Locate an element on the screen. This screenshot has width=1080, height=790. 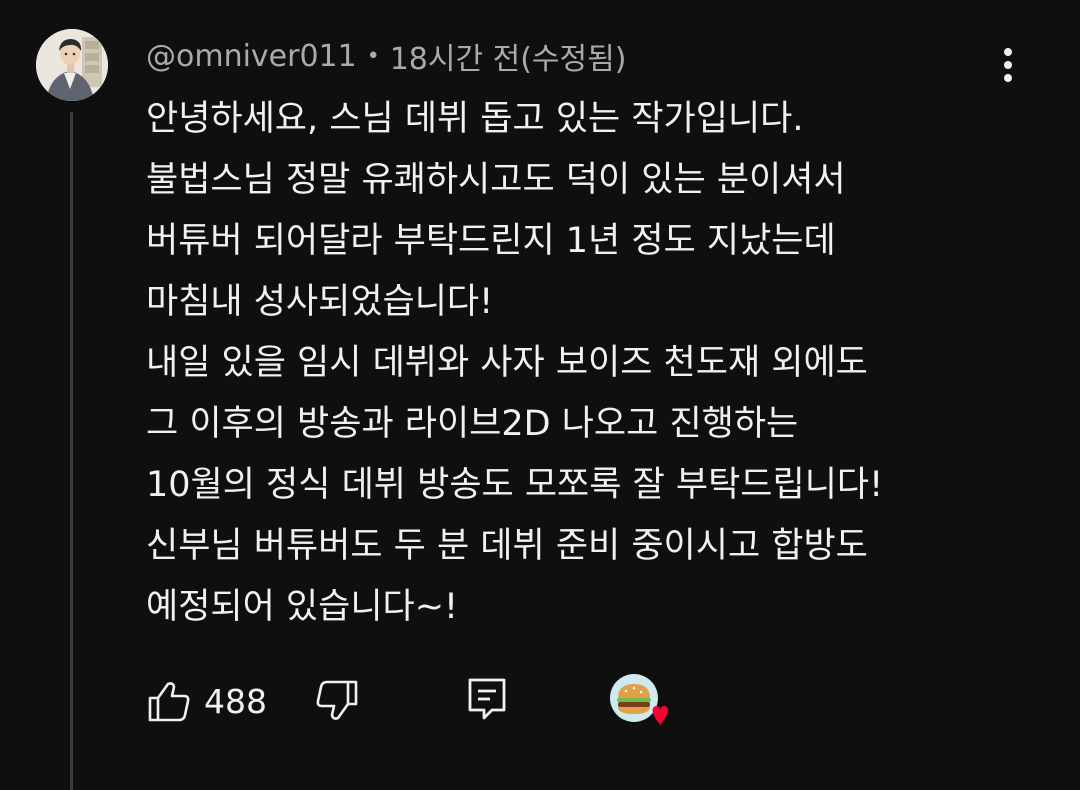
more-vertical-icon is located at coordinates (1008, 52).